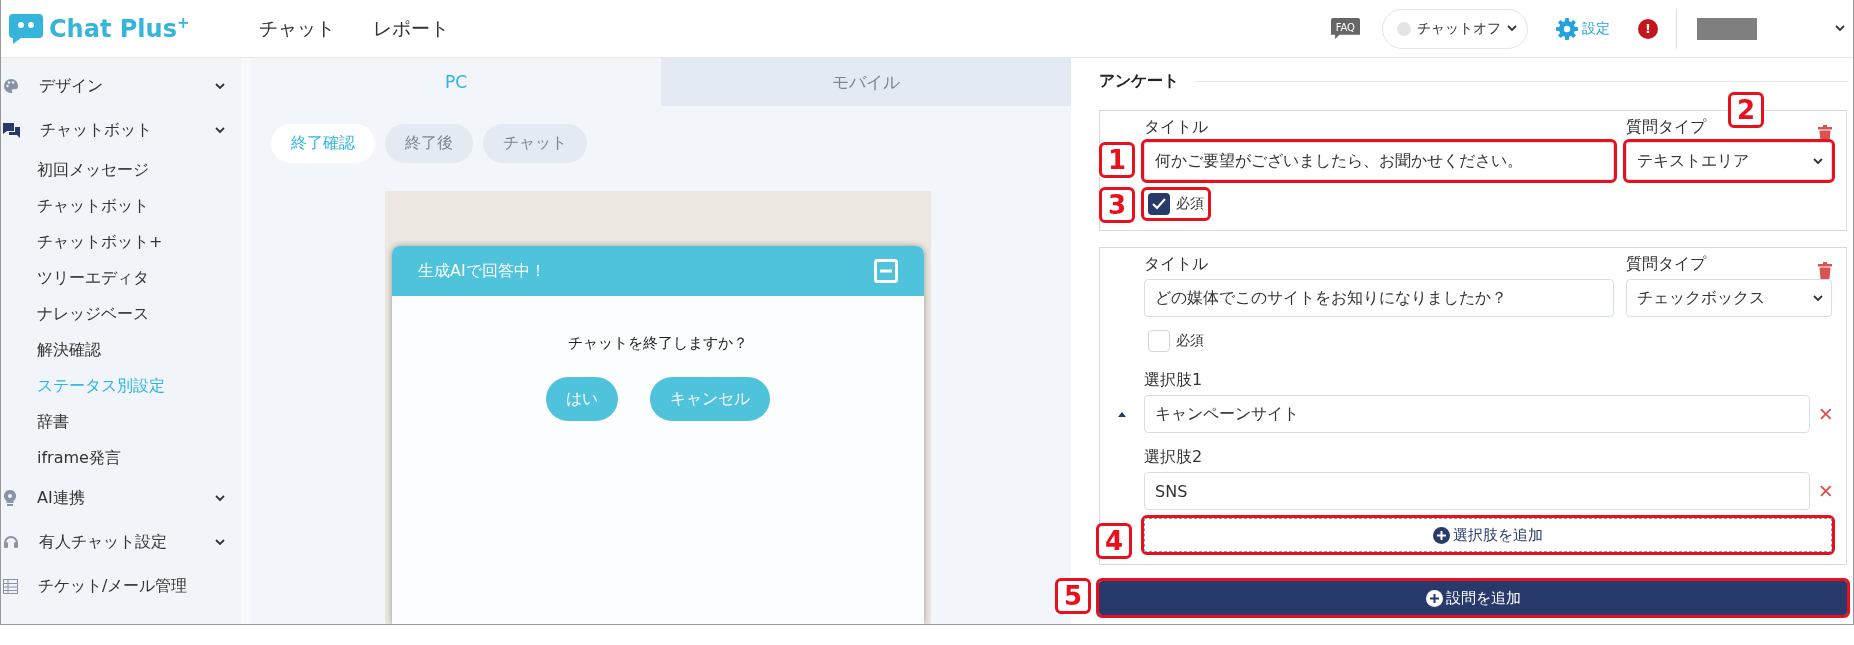 The height and width of the screenshot is (645, 1854). What do you see at coordinates (121, 422) in the screenshot?
I see `sidebar-subitem: 辞書` at bounding box center [121, 422].